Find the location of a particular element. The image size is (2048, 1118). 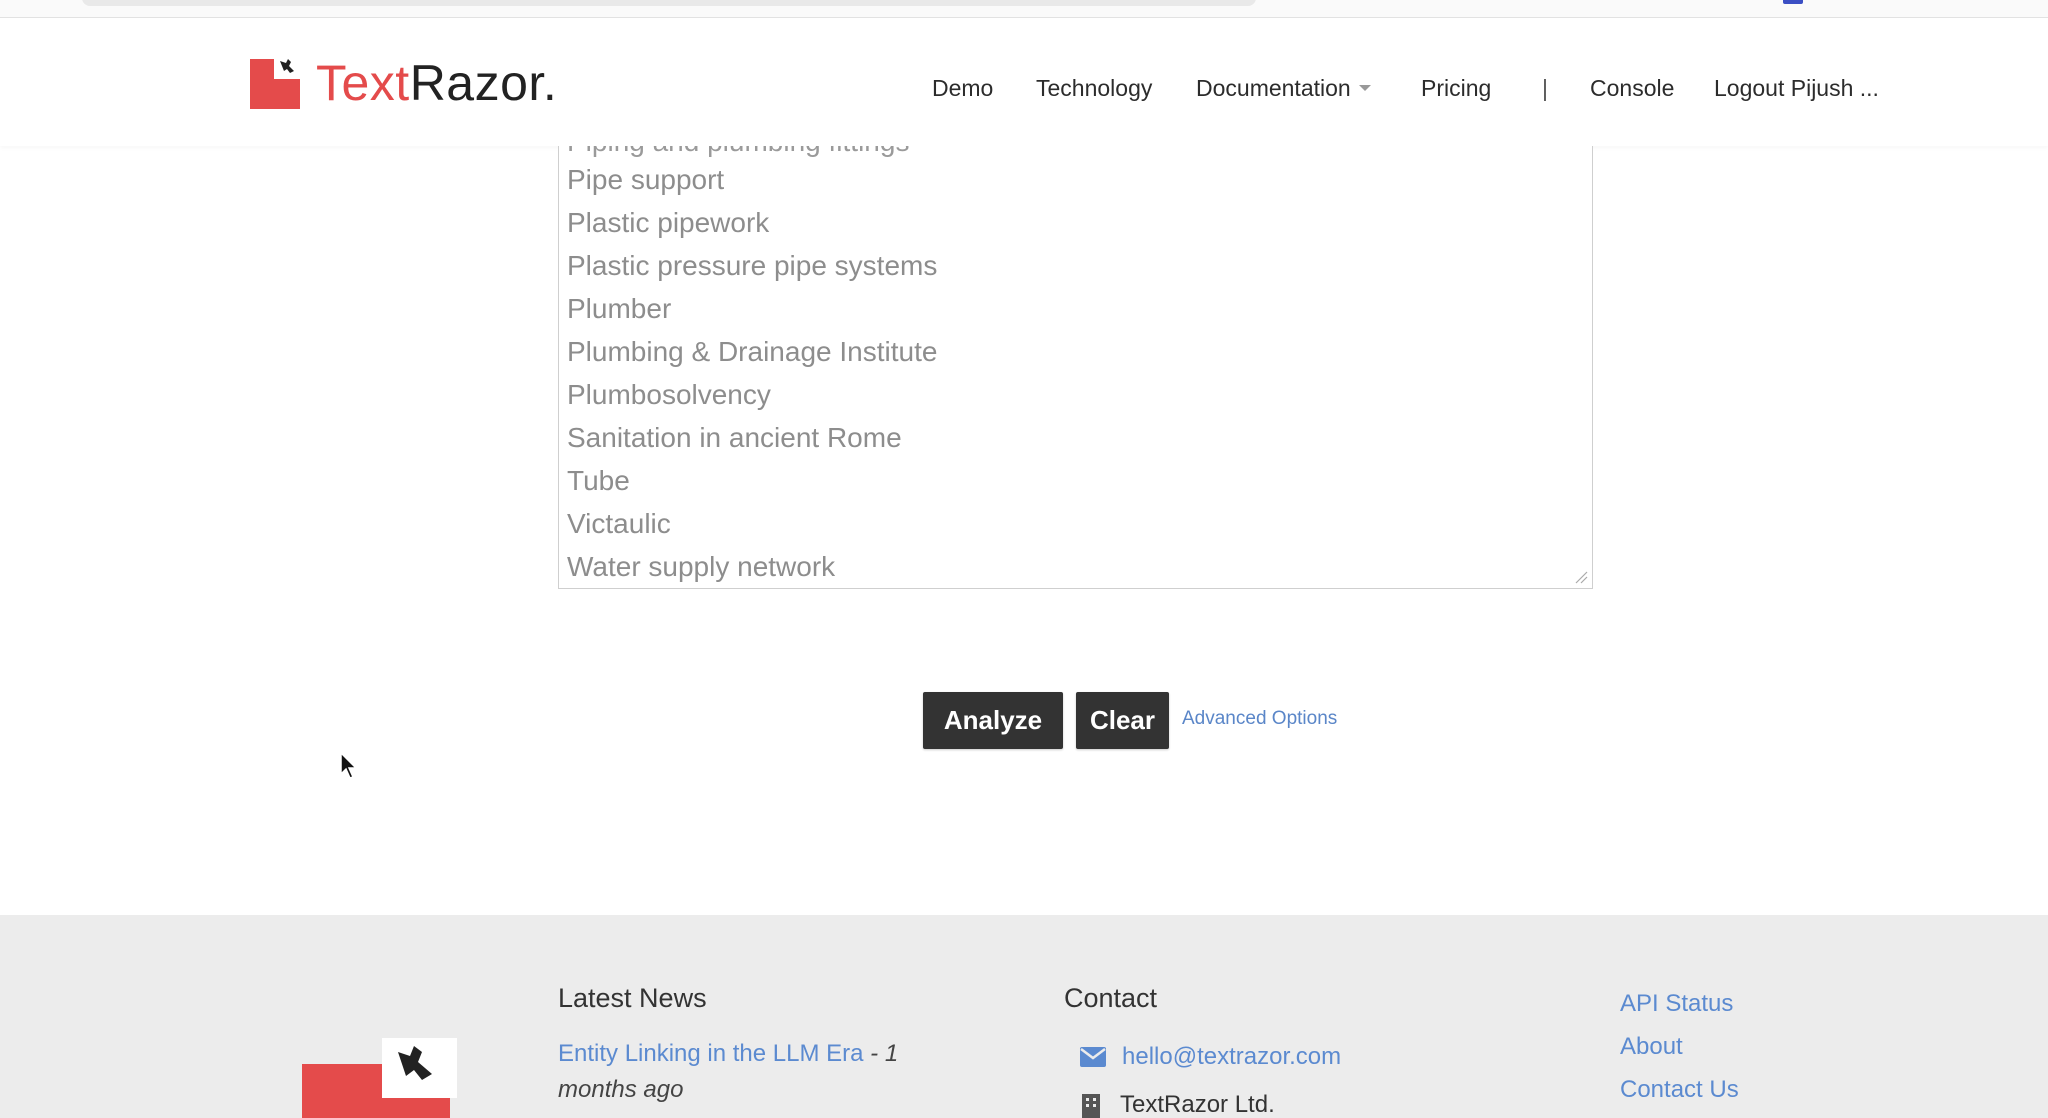

footer-logo-icon is located at coordinates (379, 1078).